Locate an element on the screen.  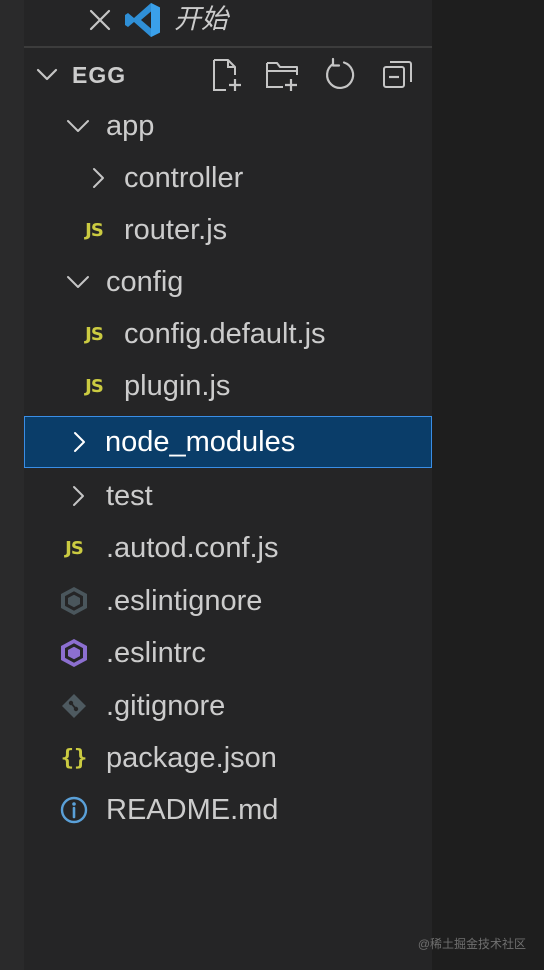
vscode-logo-icon is located at coordinates (142, 20).